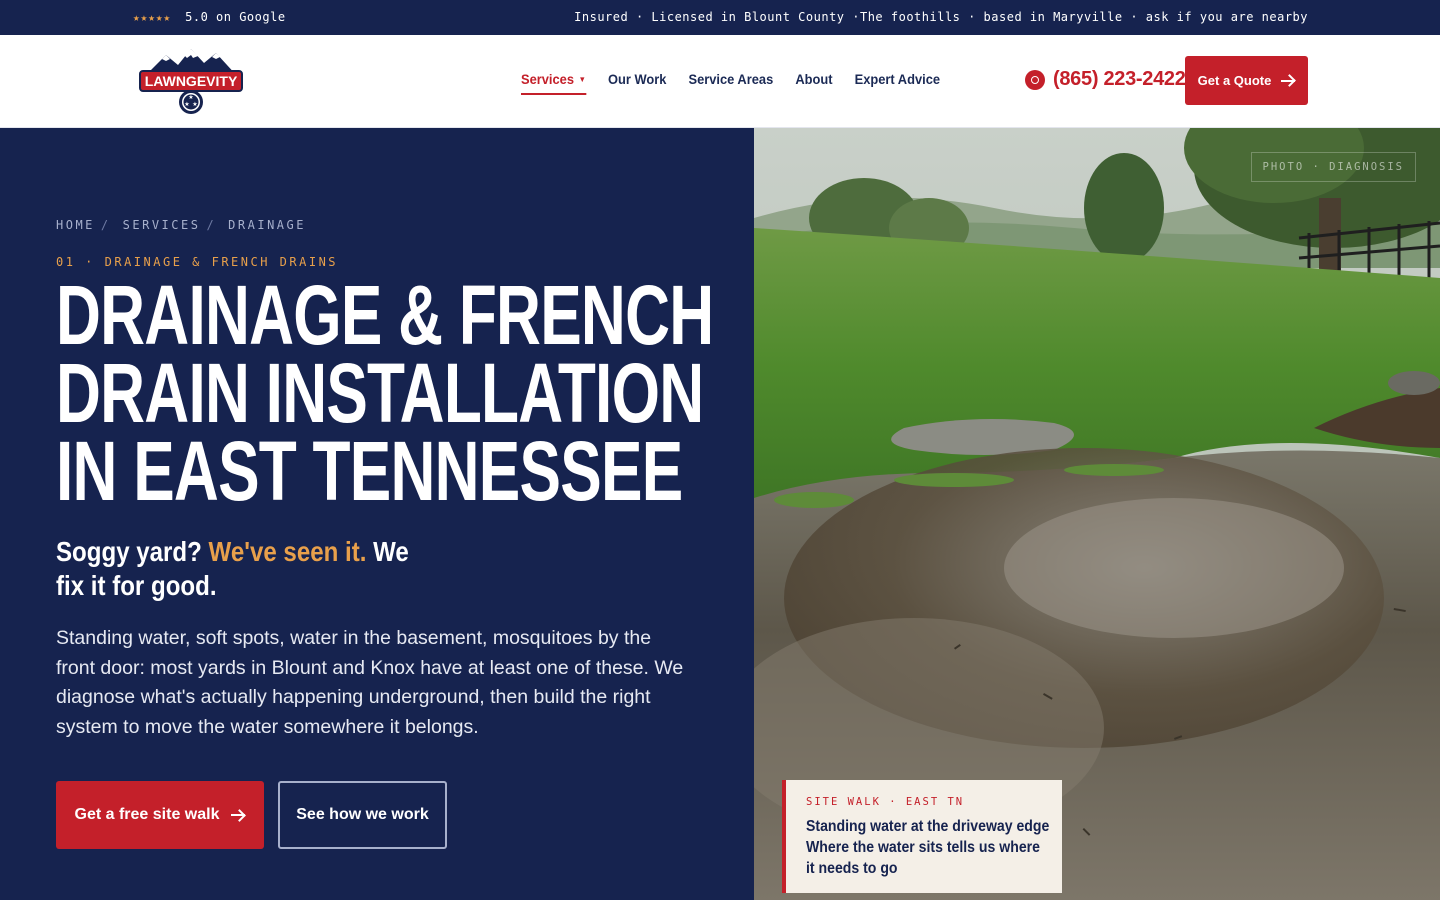  I want to click on breadcrumb-home: HOME, so click(75, 225).